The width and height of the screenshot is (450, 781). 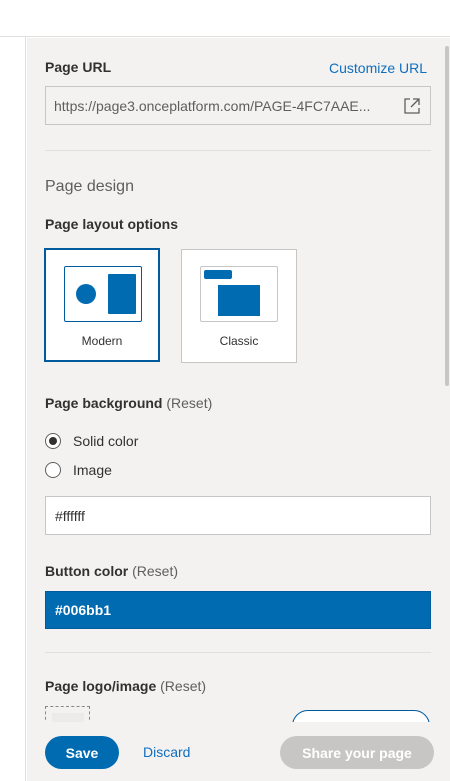 I want to click on background-color-value: #ffffff, so click(x=70, y=515).